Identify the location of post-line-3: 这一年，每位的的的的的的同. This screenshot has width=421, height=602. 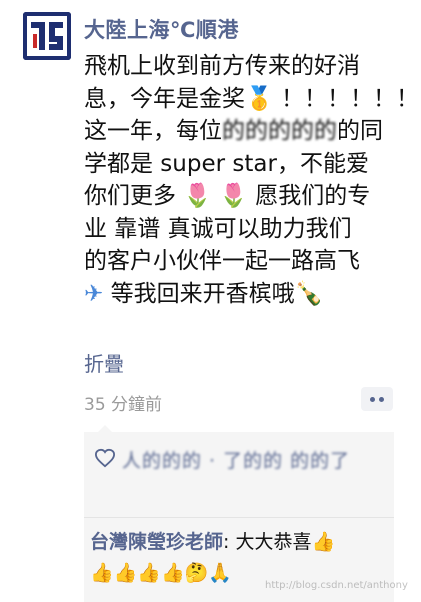
(244, 131).